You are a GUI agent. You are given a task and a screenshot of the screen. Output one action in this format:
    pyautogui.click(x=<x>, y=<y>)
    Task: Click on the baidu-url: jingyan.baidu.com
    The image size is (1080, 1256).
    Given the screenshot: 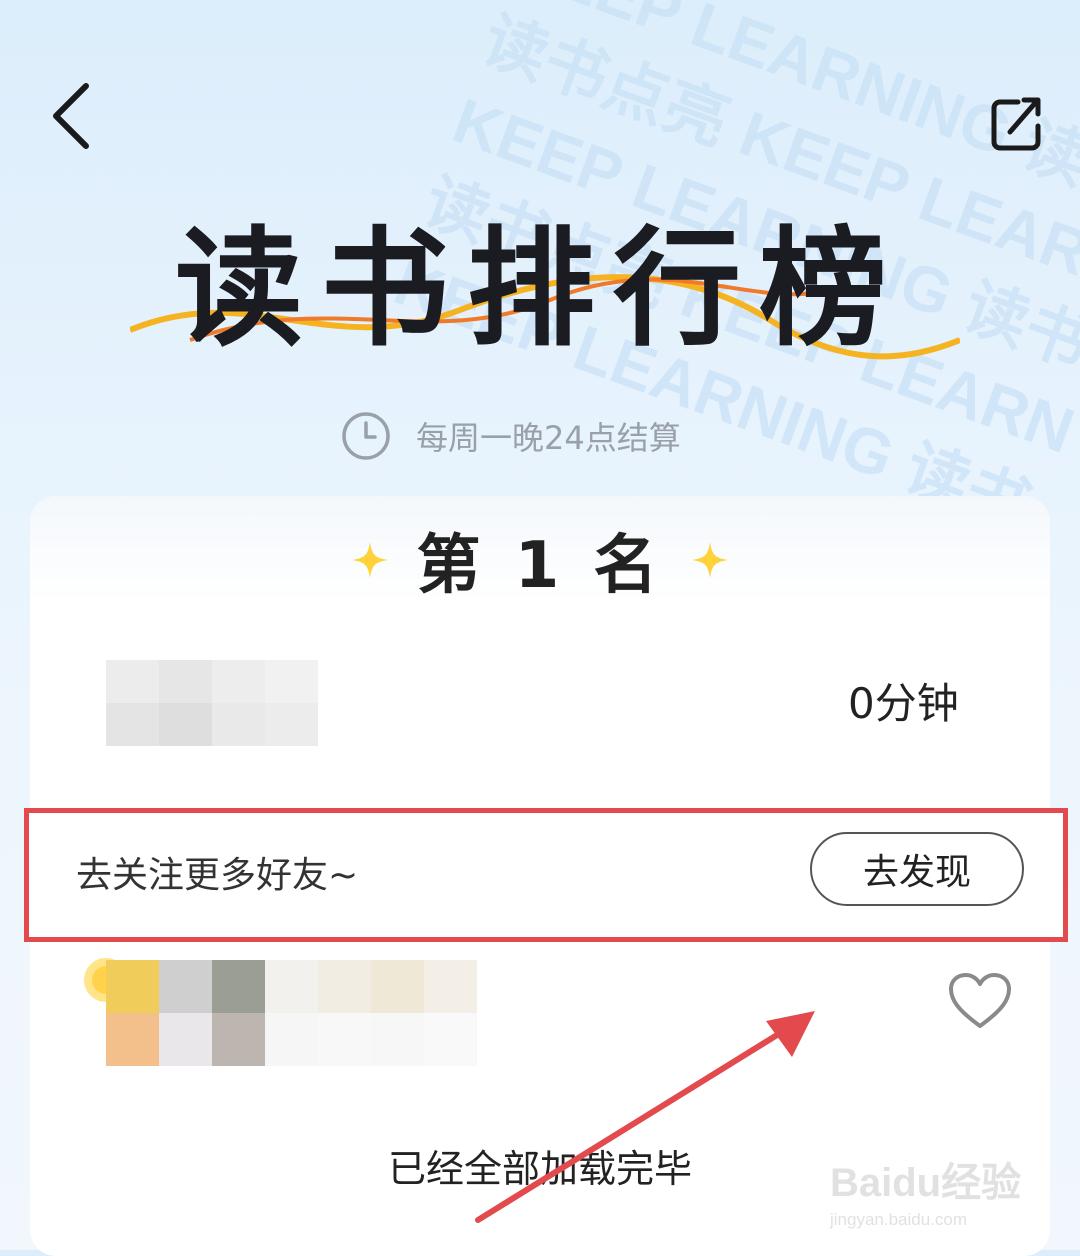 What is the action you would take?
    pyautogui.click(x=899, y=1219)
    